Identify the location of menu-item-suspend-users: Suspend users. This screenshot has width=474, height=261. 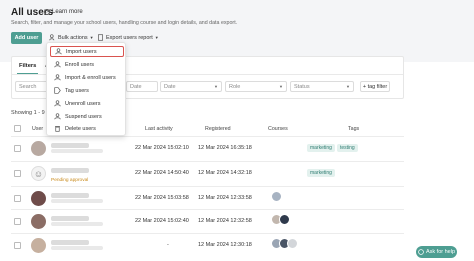
(87, 116).